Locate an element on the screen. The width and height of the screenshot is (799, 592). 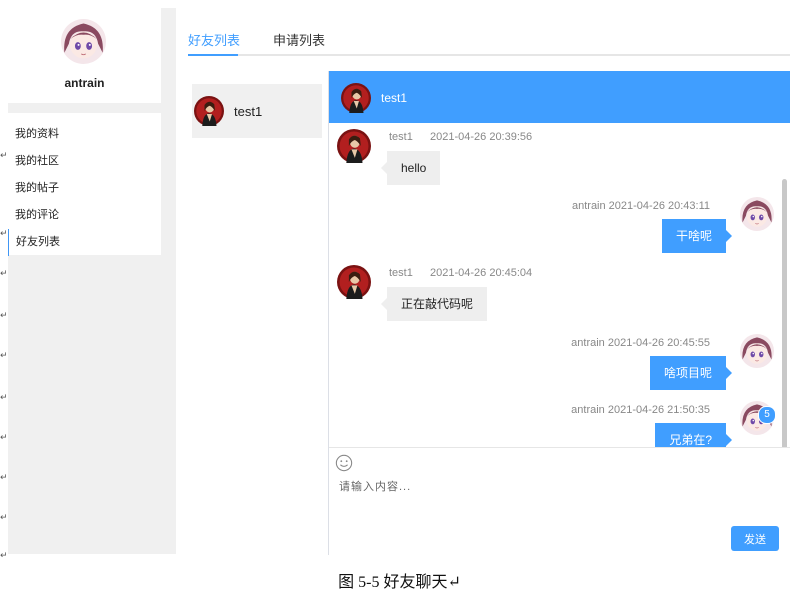
tab-friend-list: 好友列表 is located at coordinates (214, 39).